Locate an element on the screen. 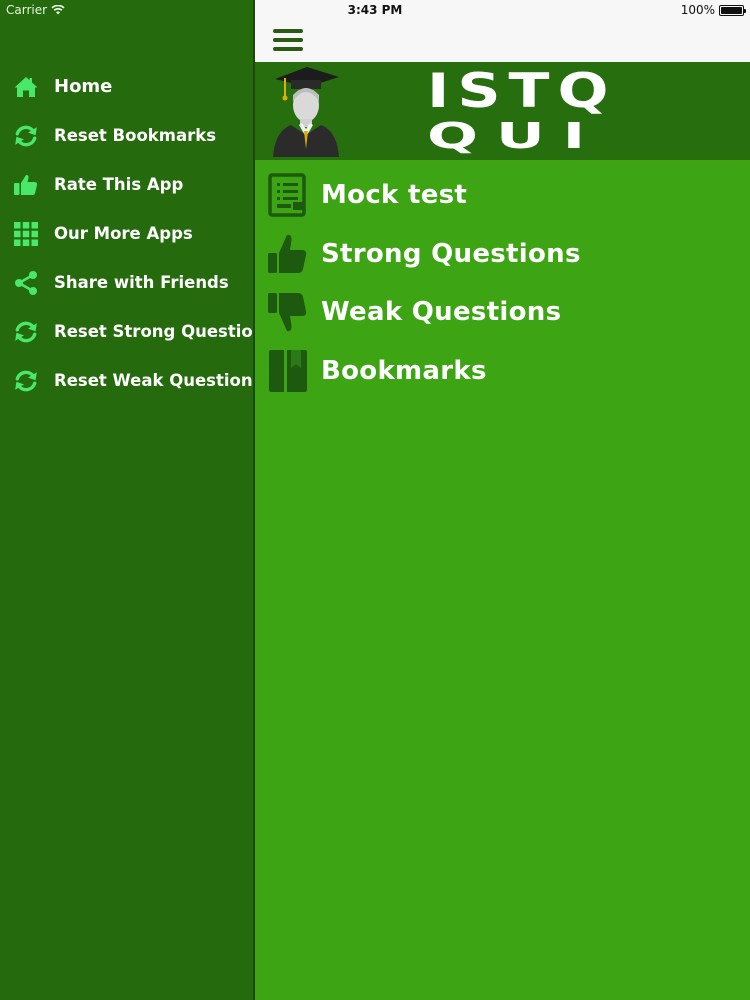  book-icon is located at coordinates (288, 371).